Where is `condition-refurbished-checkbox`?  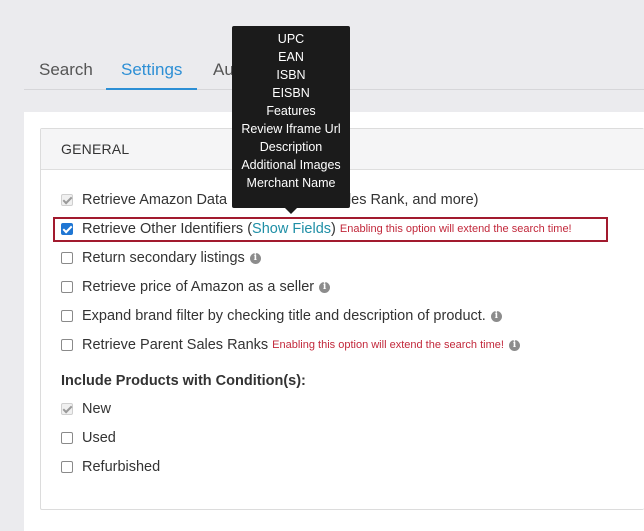
condition-refurbished-checkbox is located at coordinates (67, 467).